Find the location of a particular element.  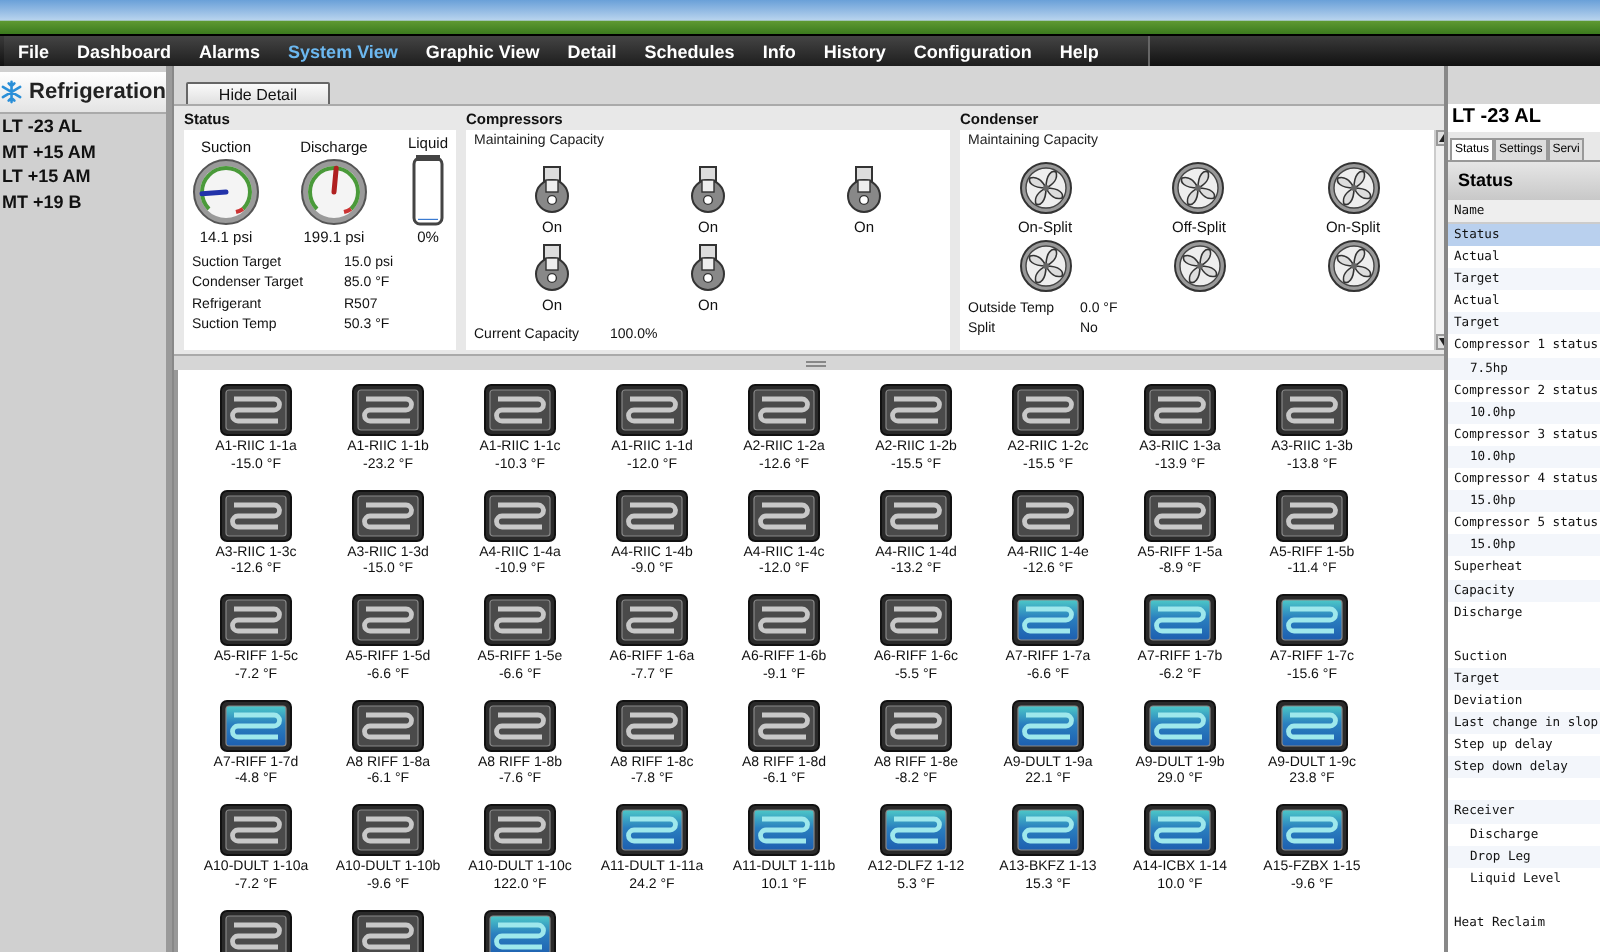

panel-title: LT -23 AL is located at coordinates (1524, 118).